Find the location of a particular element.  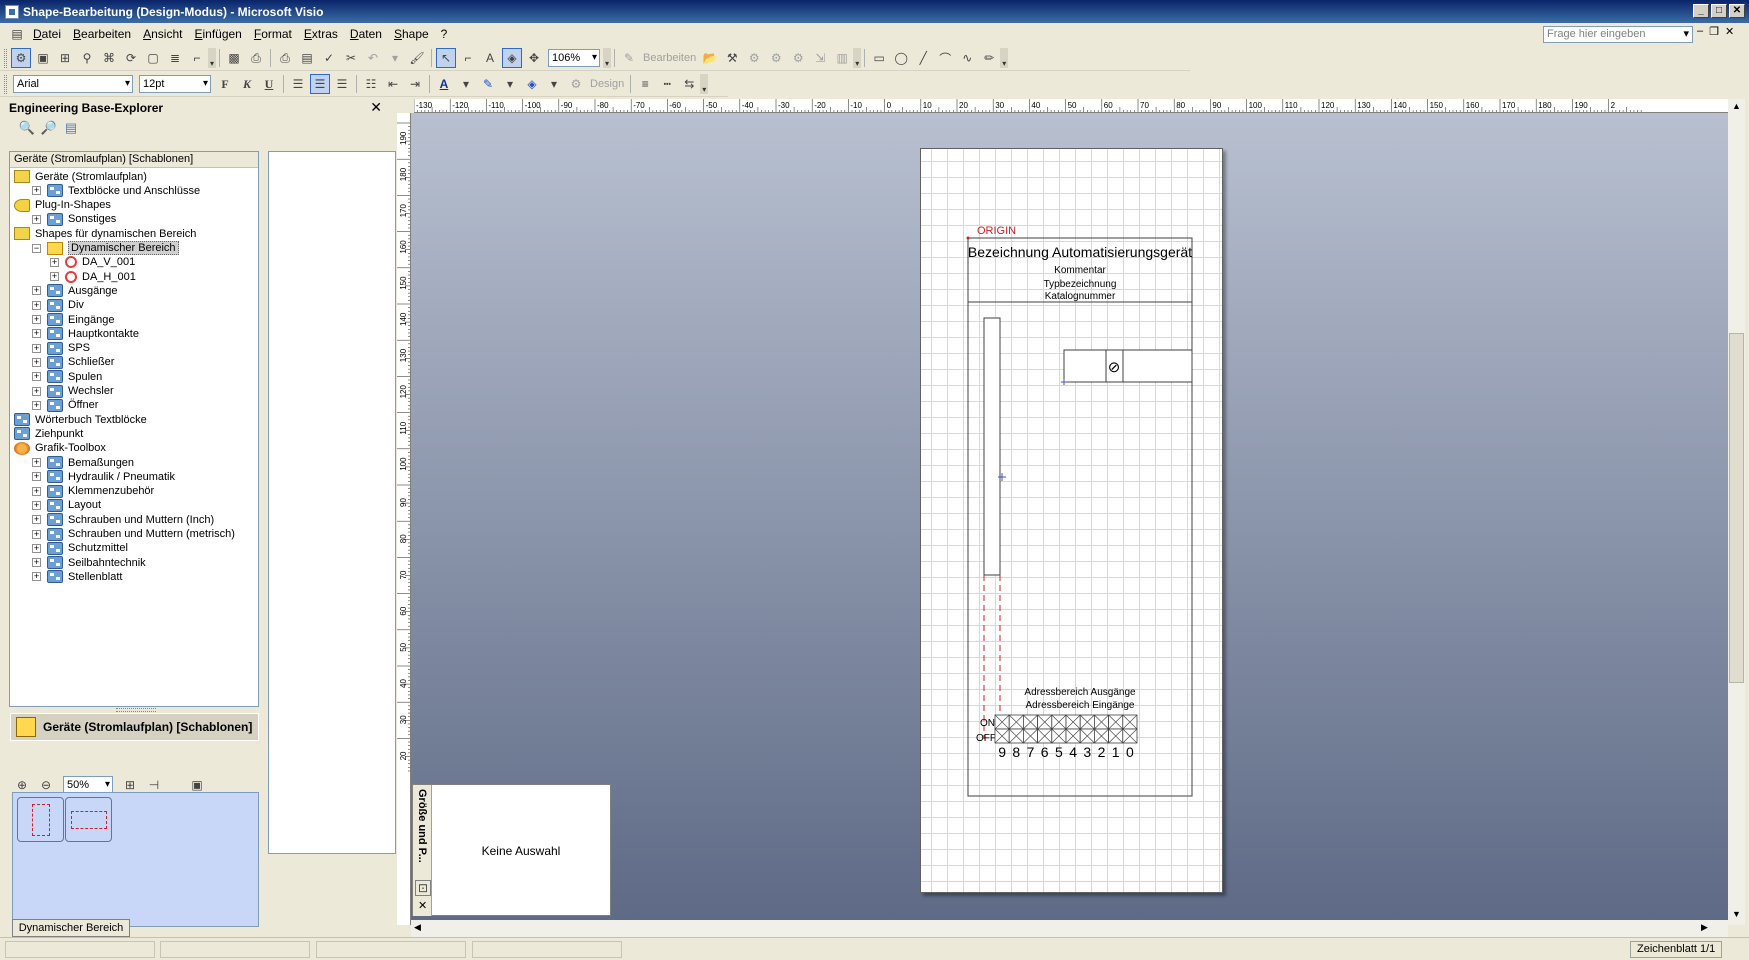

properties-icon: ▣ is located at coordinates (43, 58).